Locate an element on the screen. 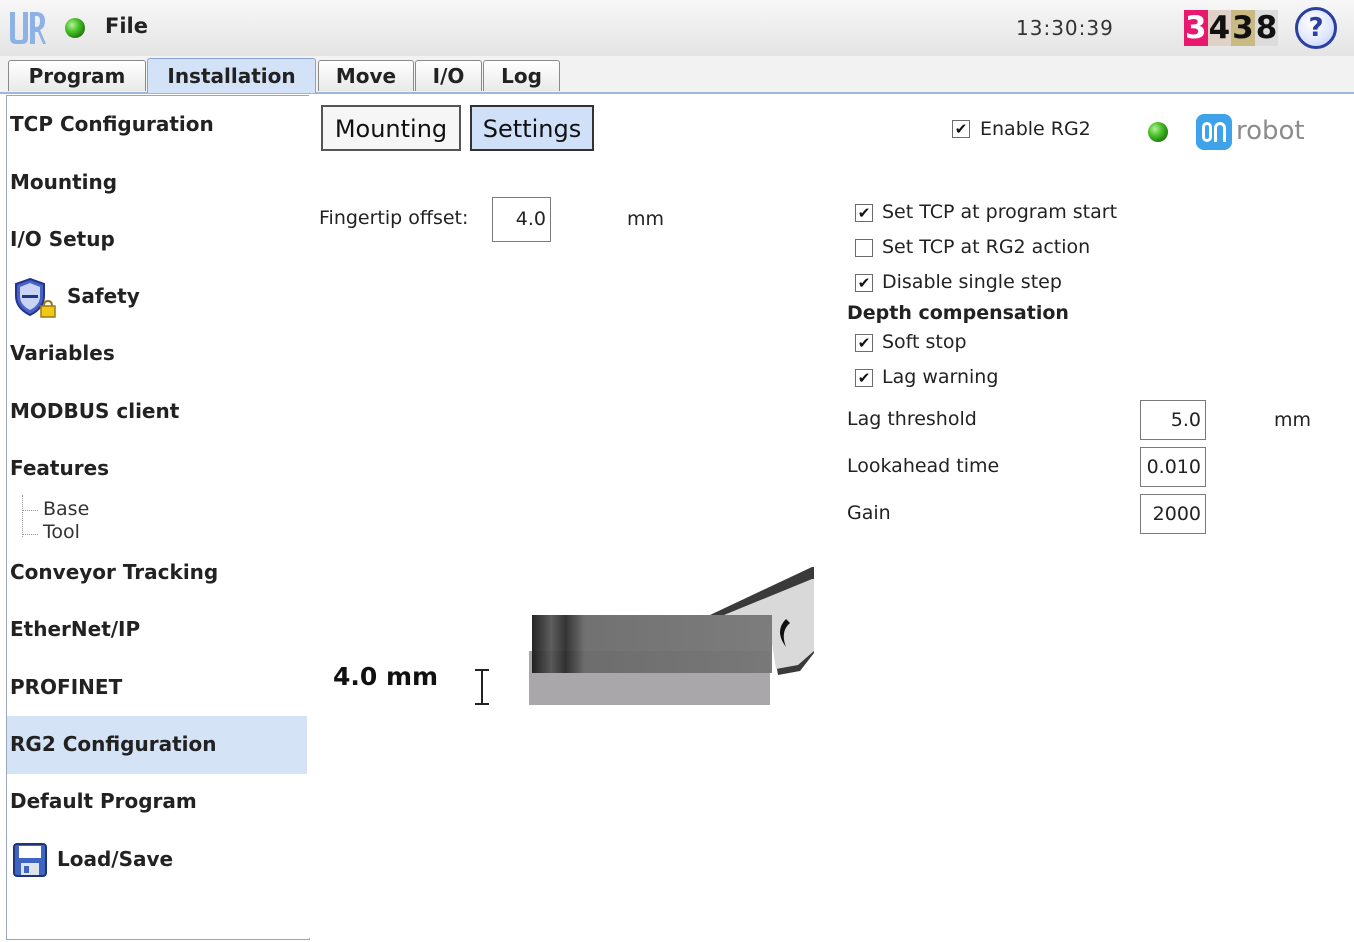 The height and width of the screenshot is (942, 1354). gain-label: Gain is located at coordinates (869, 513).